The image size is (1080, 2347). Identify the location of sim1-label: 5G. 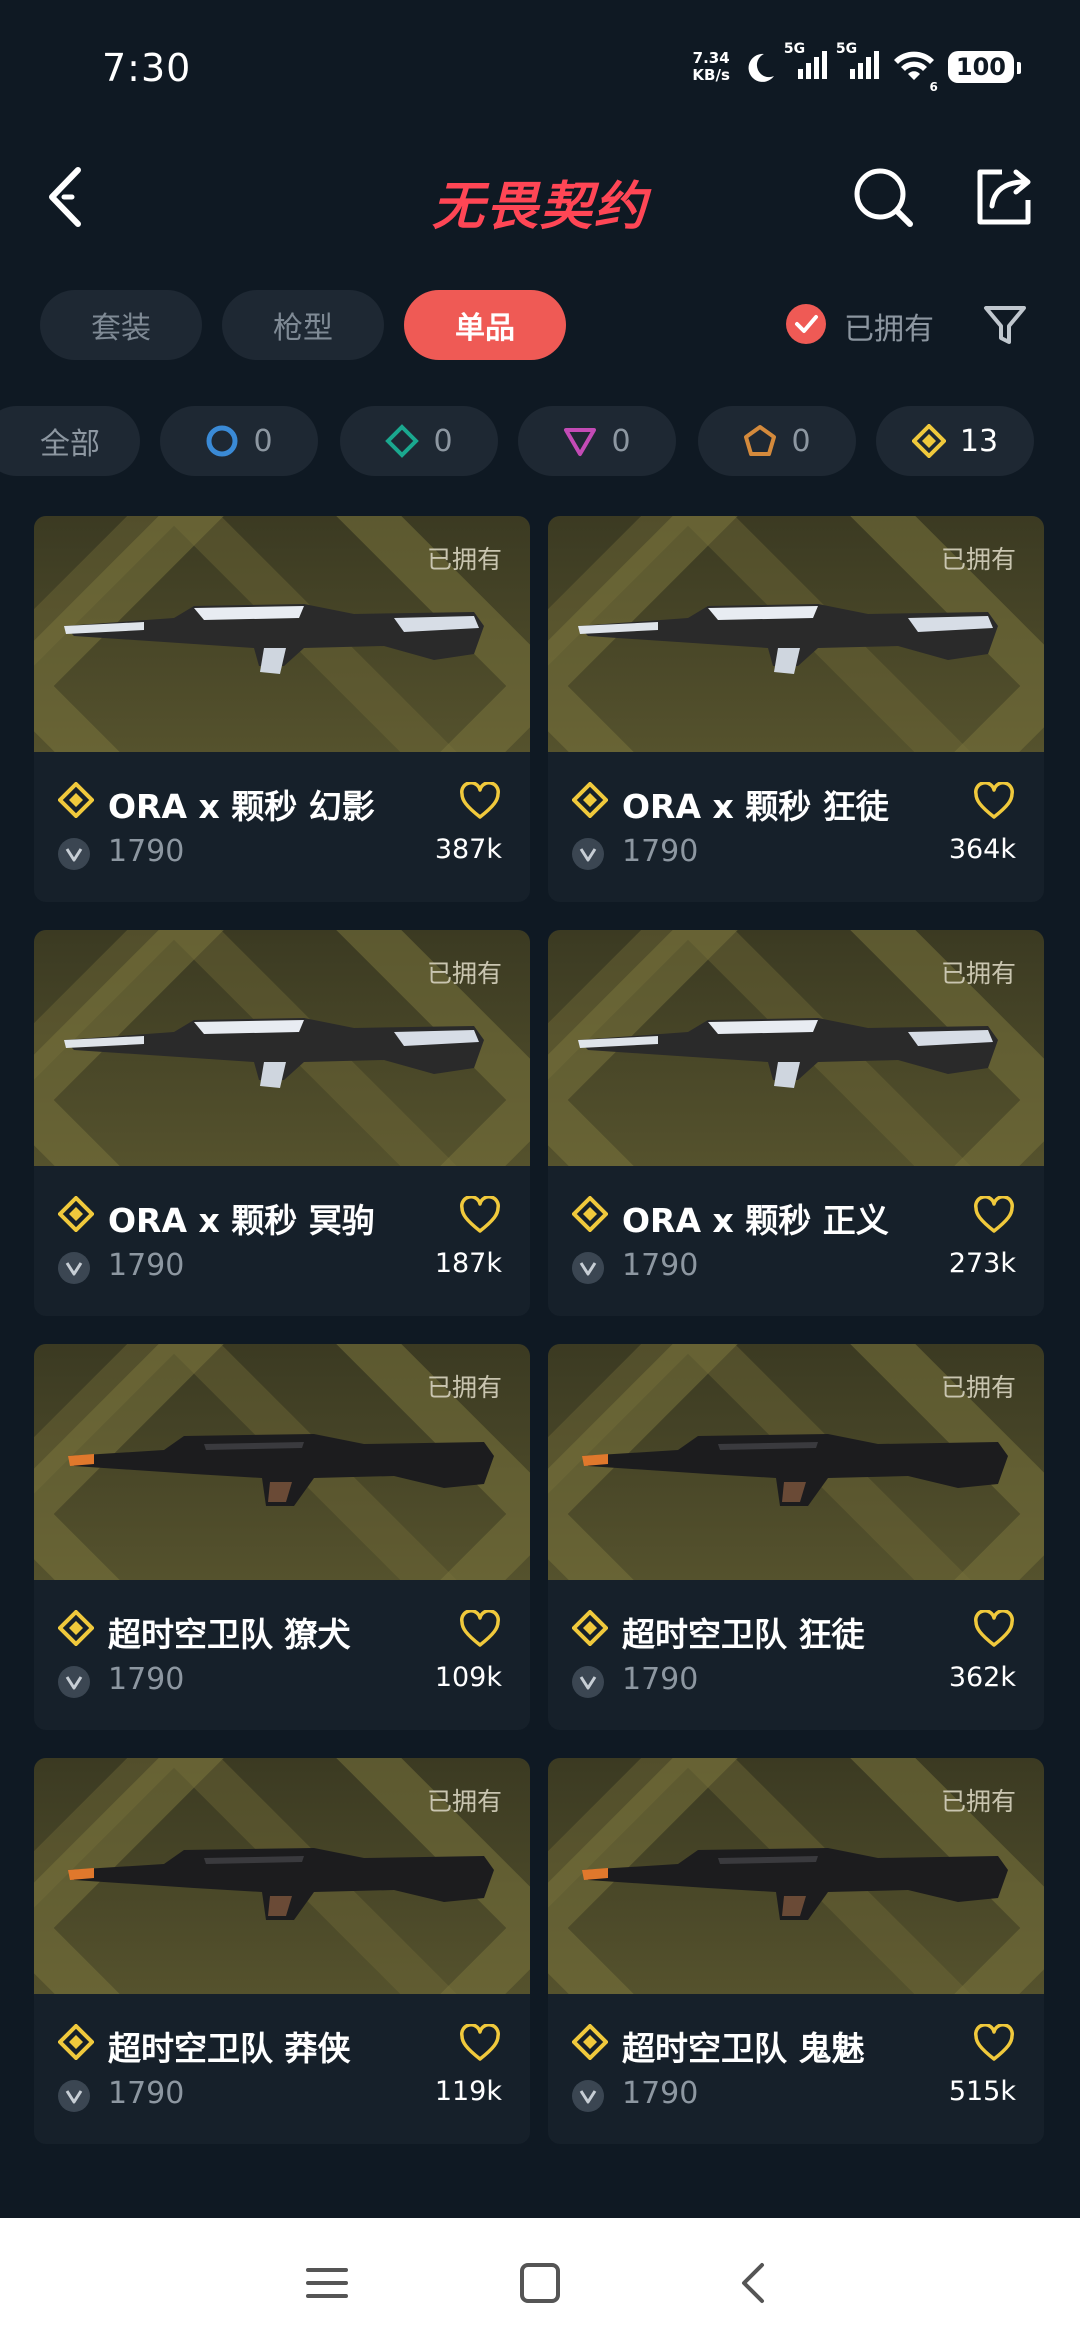
(794, 49).